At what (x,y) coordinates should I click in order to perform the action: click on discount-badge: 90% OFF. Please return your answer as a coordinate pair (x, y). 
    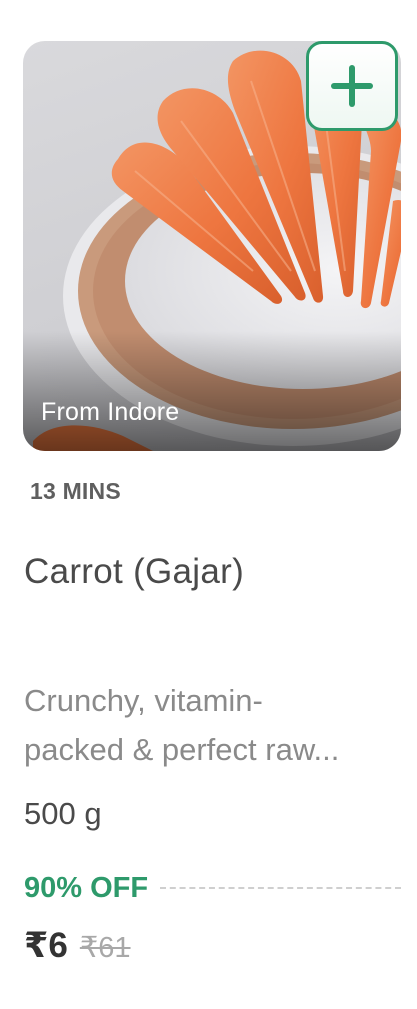
    Looking at the image, I should click on (86, 887).